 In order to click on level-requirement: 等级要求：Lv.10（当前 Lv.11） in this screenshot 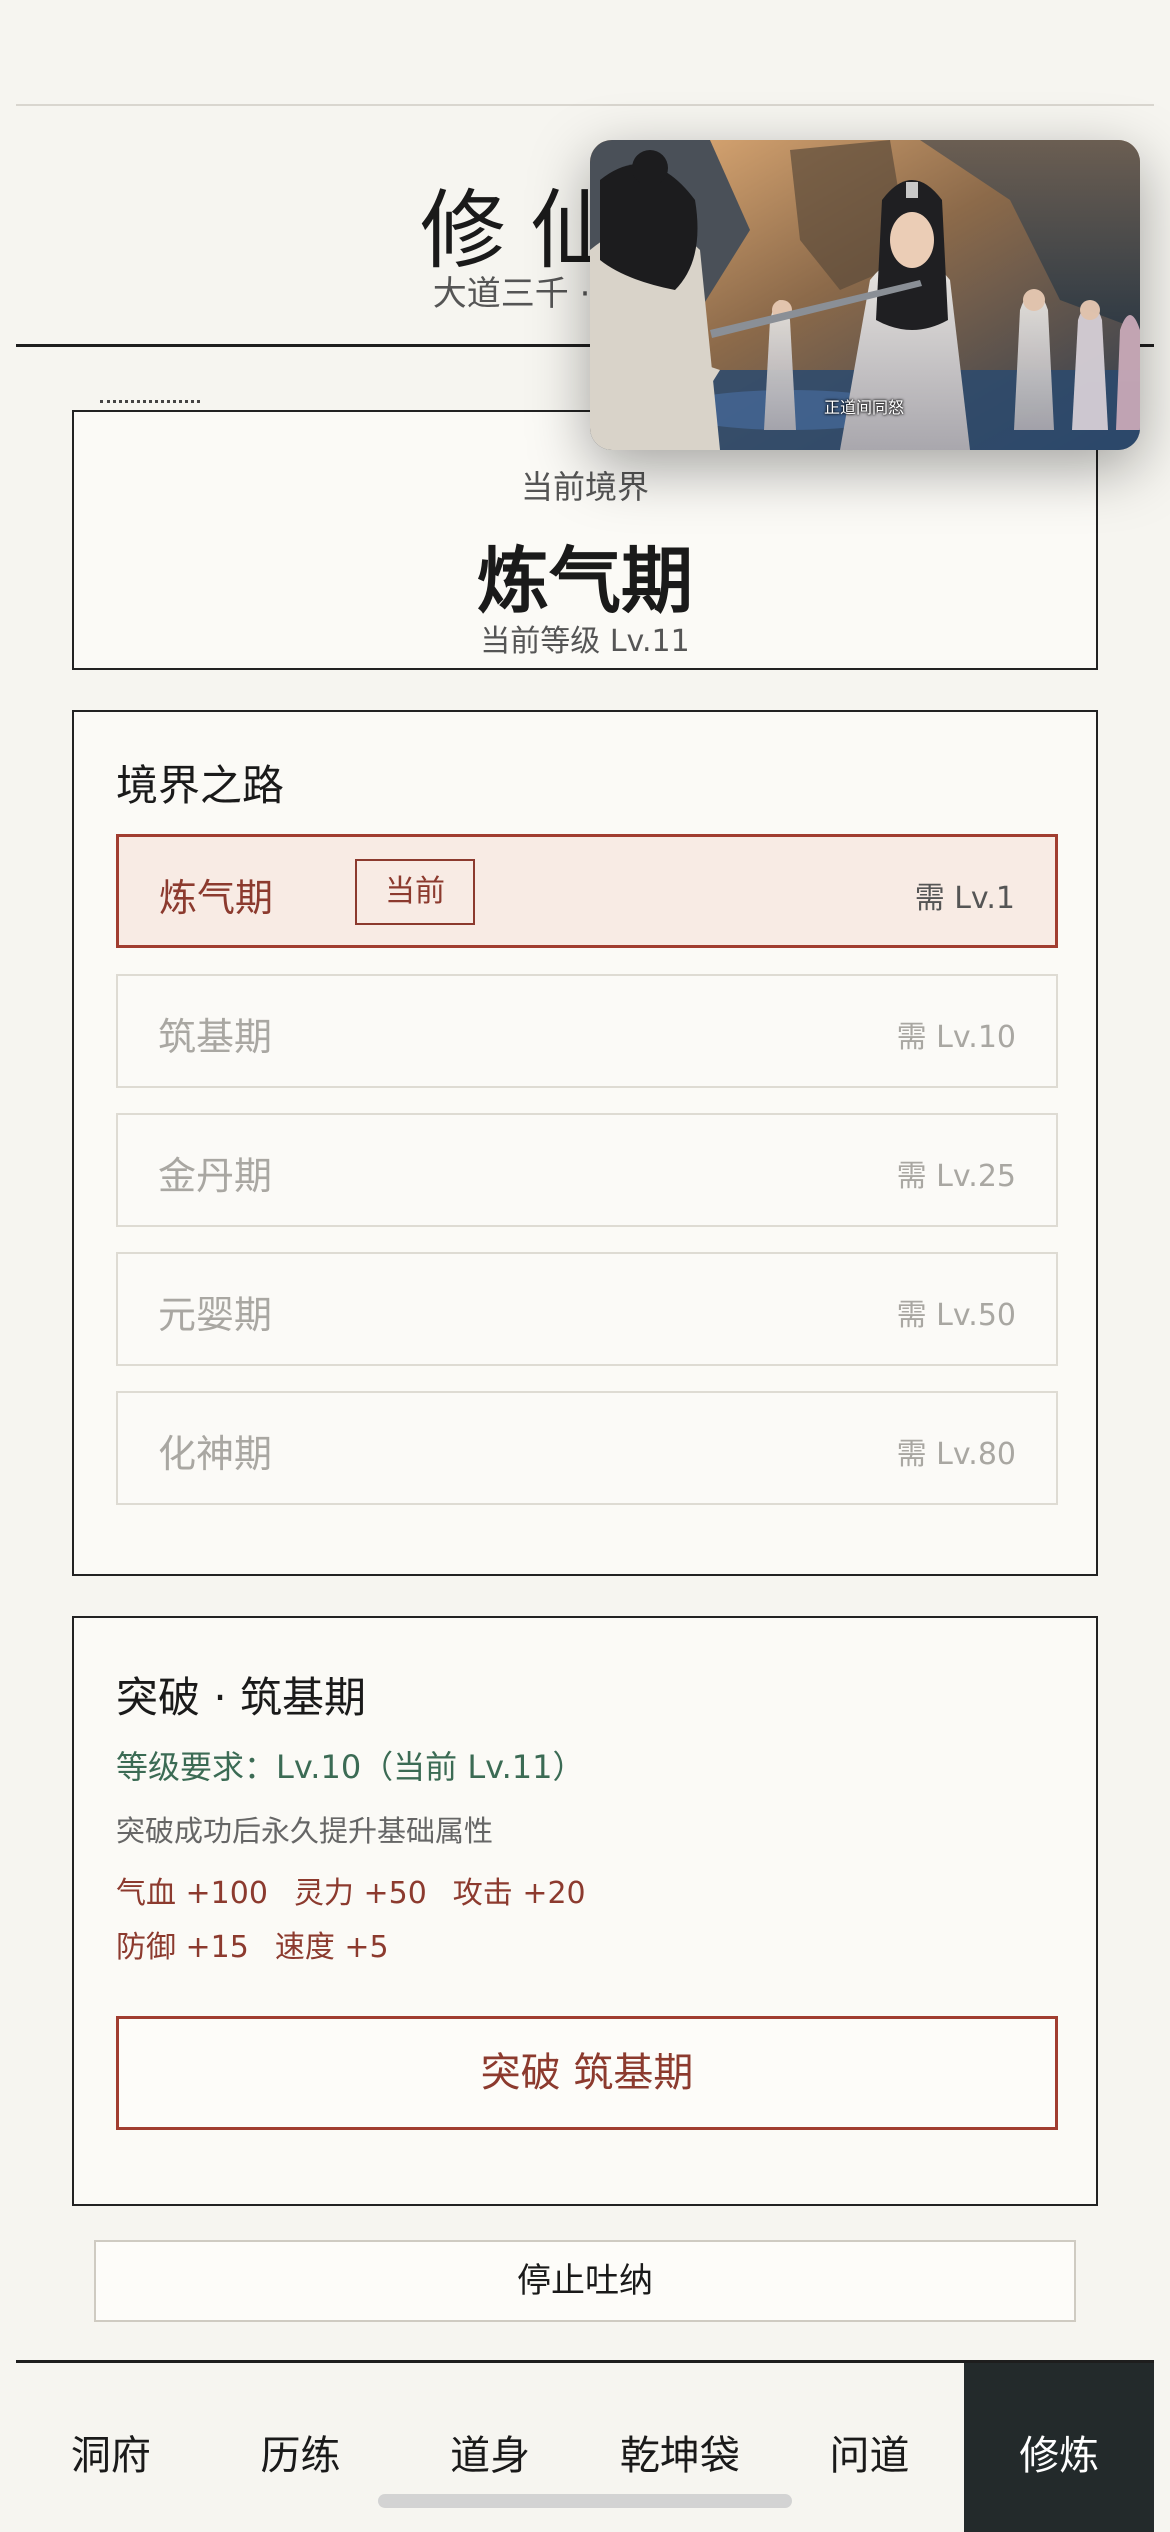, I will do `click(350, 1767)`.